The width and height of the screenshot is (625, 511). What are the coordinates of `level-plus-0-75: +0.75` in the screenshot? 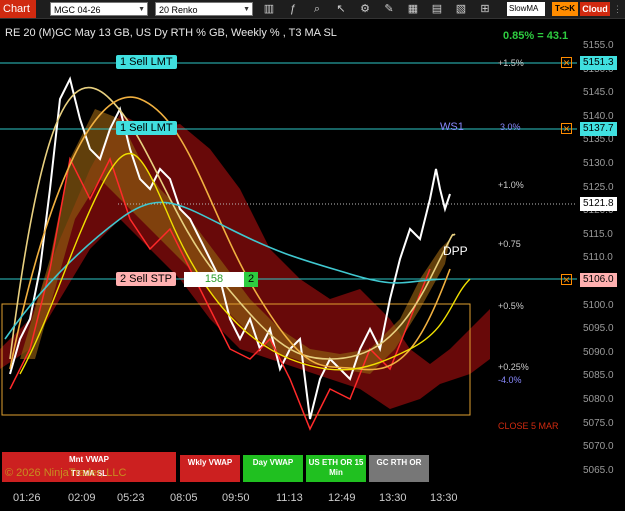 It's located at (509, 244).